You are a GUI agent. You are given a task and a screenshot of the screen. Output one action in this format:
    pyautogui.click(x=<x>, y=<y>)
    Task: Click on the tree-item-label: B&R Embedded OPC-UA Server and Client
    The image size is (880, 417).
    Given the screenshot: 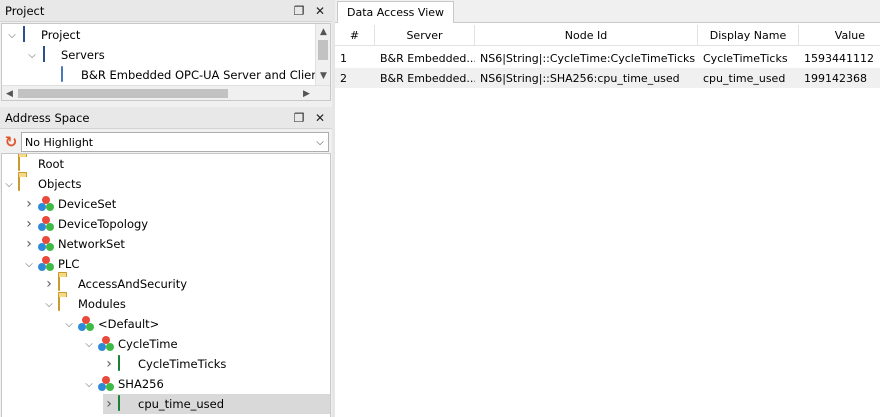 What is the action you would take?
    pyautogui.click(x=202, y=75)
    